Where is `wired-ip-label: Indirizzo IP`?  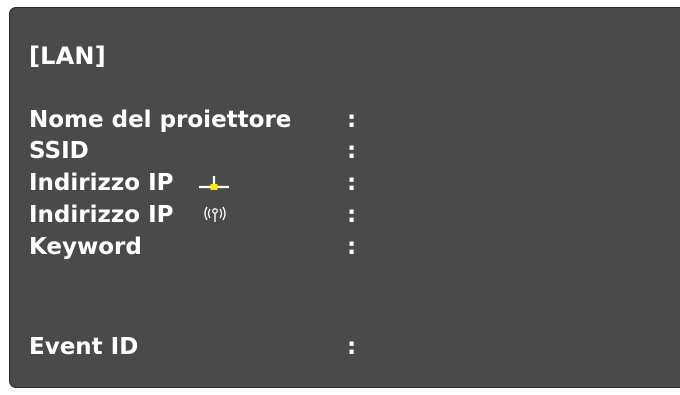 wired-ip-label: Indirizzo IP is located at coordinates (101, 183).